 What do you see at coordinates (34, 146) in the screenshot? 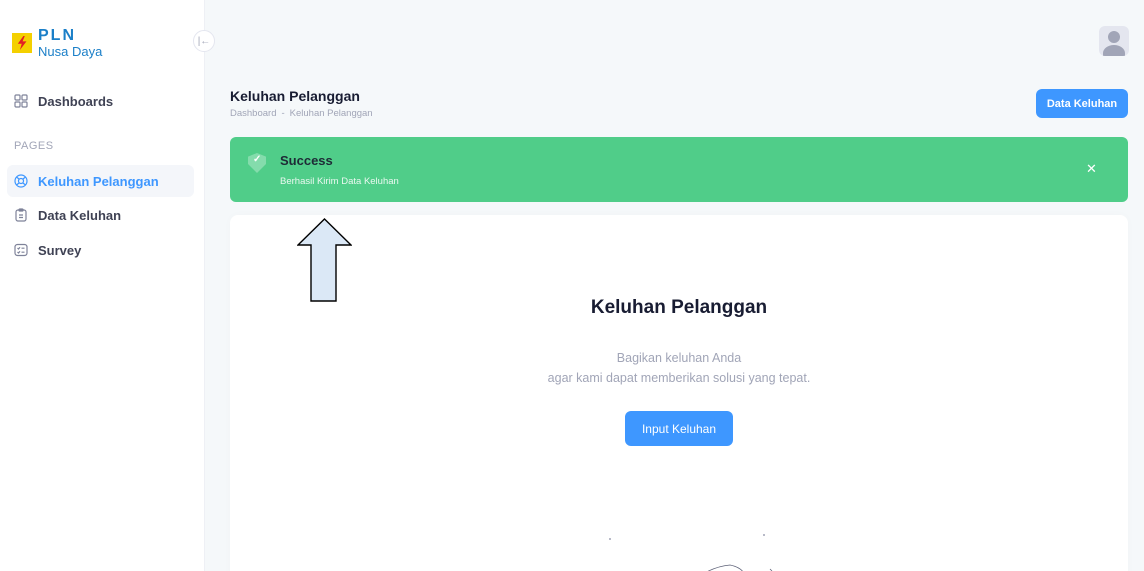
I see `section-label-pages: PAGES` at bounding box center [34, 146].